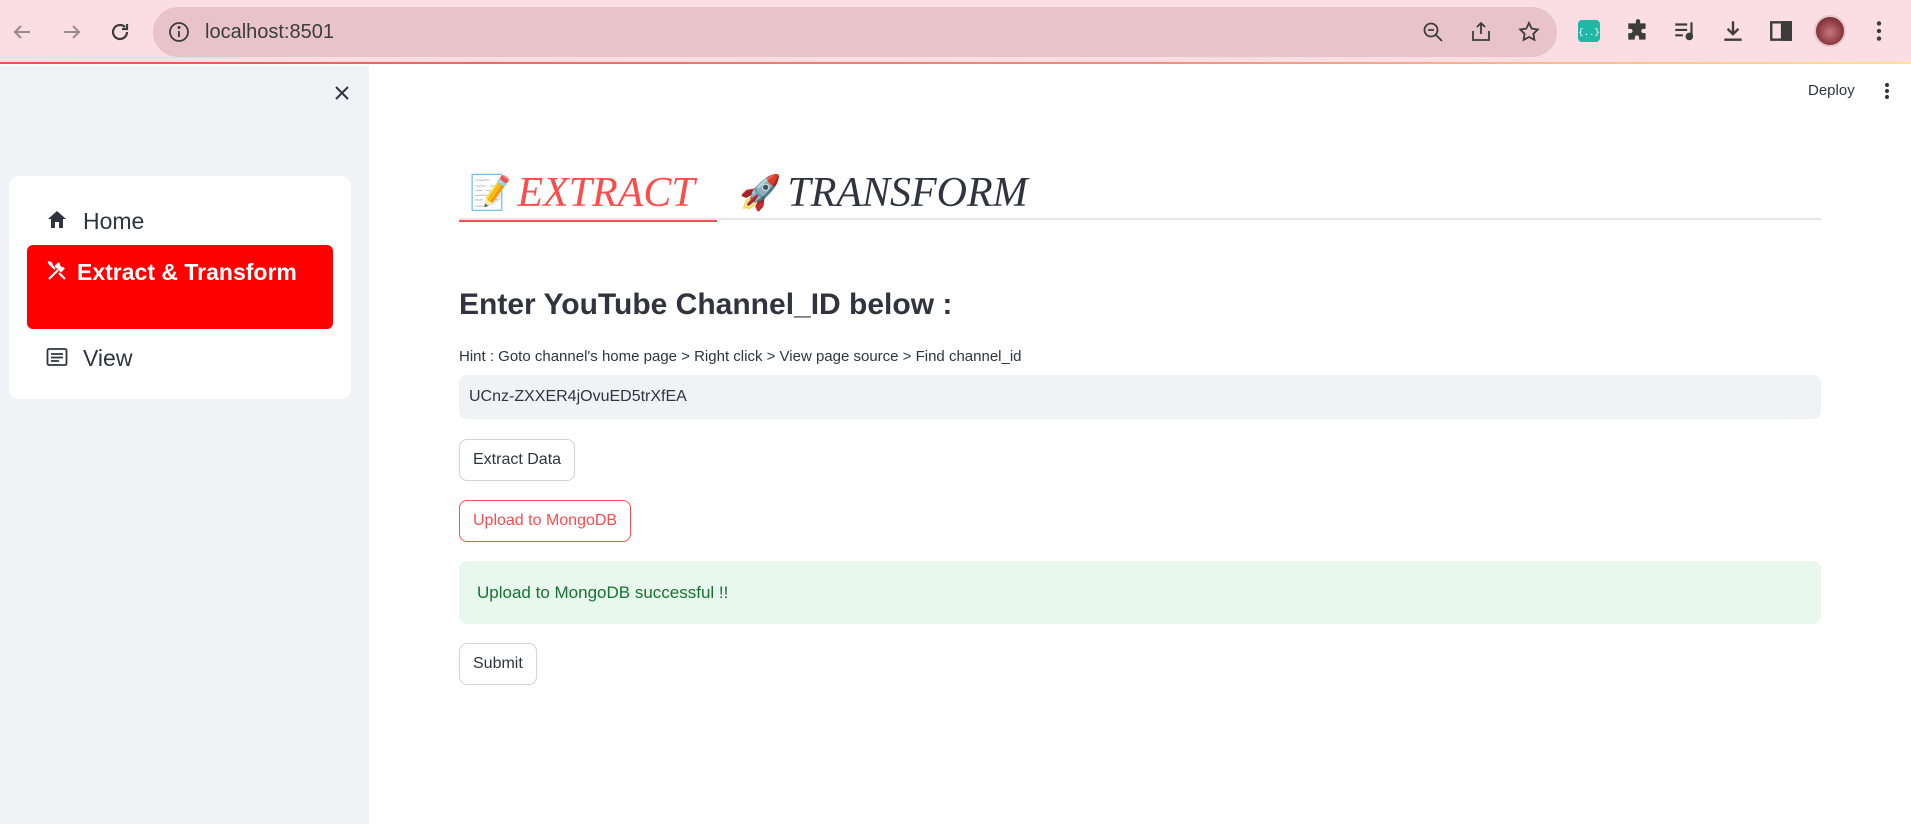  I want to click on reload-icon, so click(120, 32).